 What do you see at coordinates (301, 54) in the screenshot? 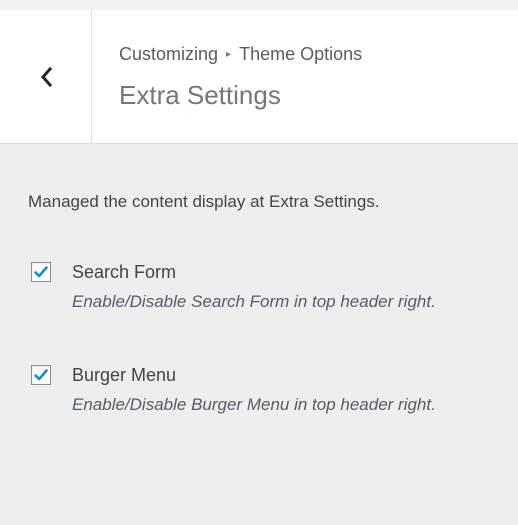
I see `breadcrumb-section: Theme Options` at bounding box center [301, 54].